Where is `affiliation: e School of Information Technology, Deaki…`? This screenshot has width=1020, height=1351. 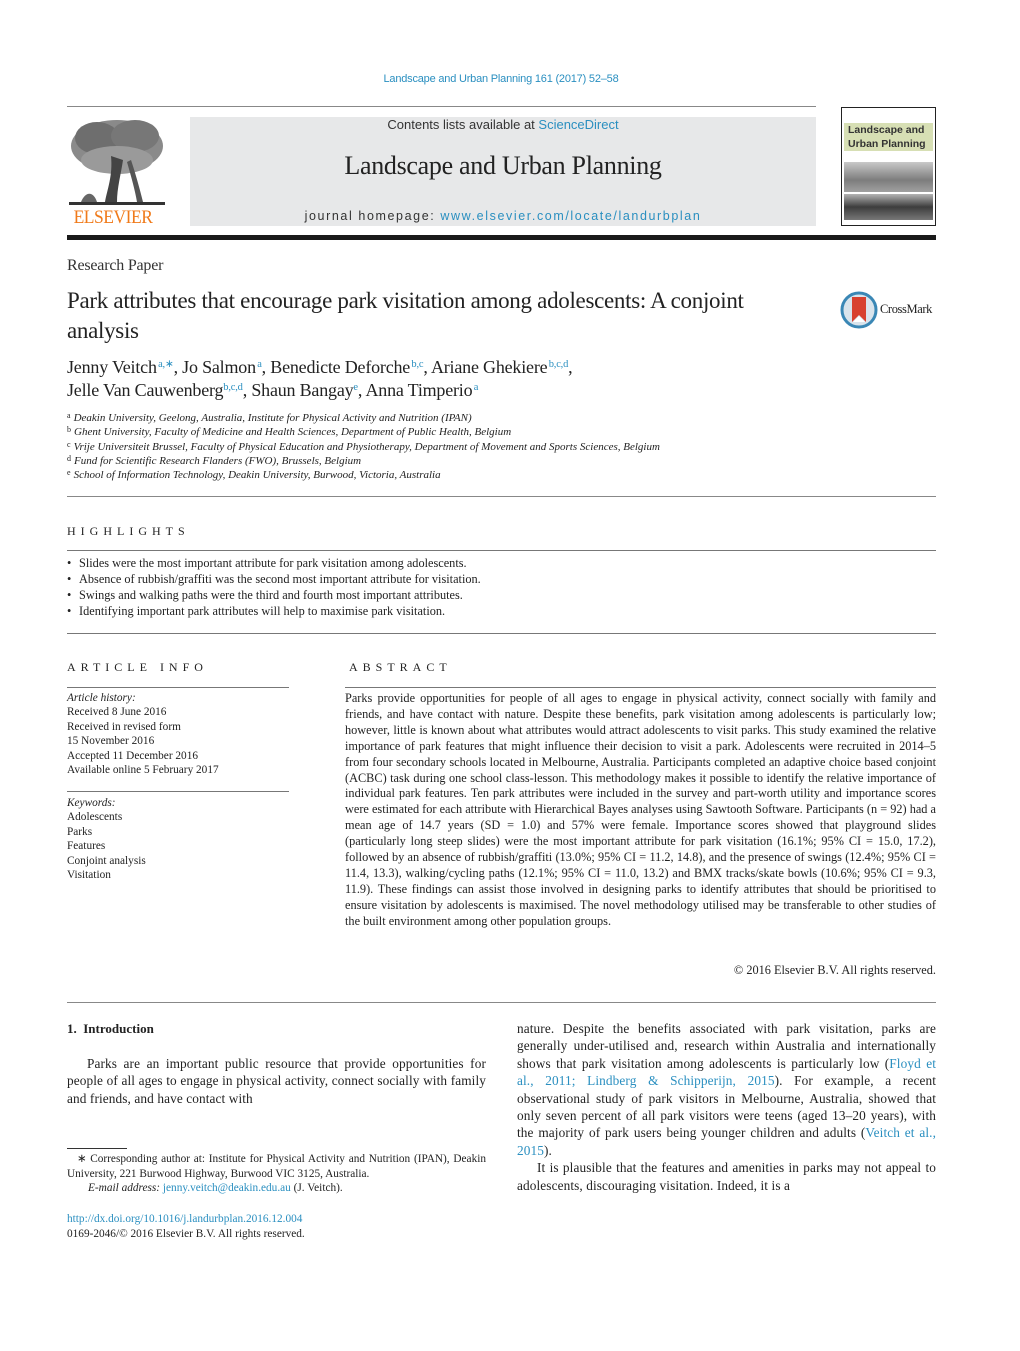
affiliation: e School of Information Technology, Deaki… is located at coordinates (254, 475).